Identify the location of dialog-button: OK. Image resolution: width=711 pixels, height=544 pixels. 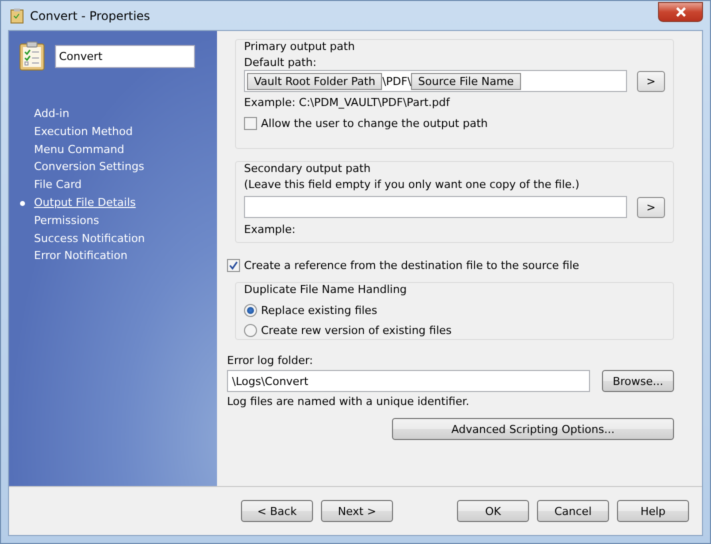
(493, 511).